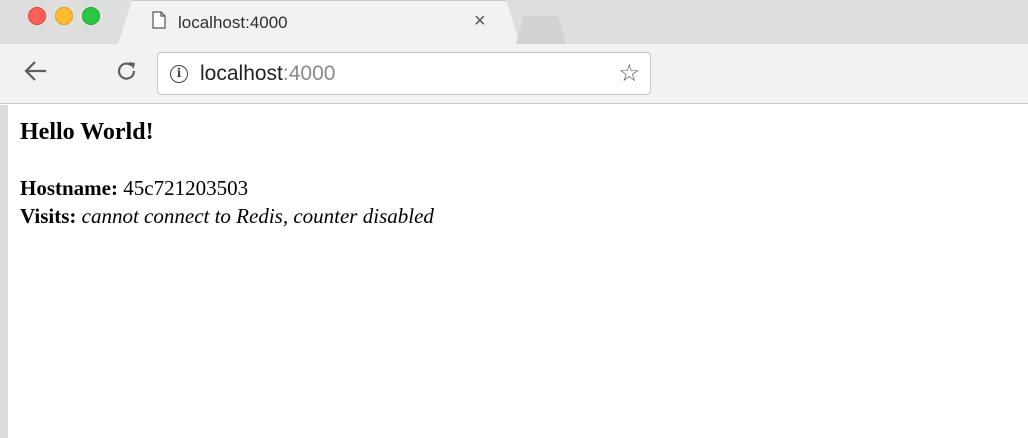 This screenshot has height=438, width=1028. I want to click on address-bar: i localhost:4000 ☆, so click(404, 73).